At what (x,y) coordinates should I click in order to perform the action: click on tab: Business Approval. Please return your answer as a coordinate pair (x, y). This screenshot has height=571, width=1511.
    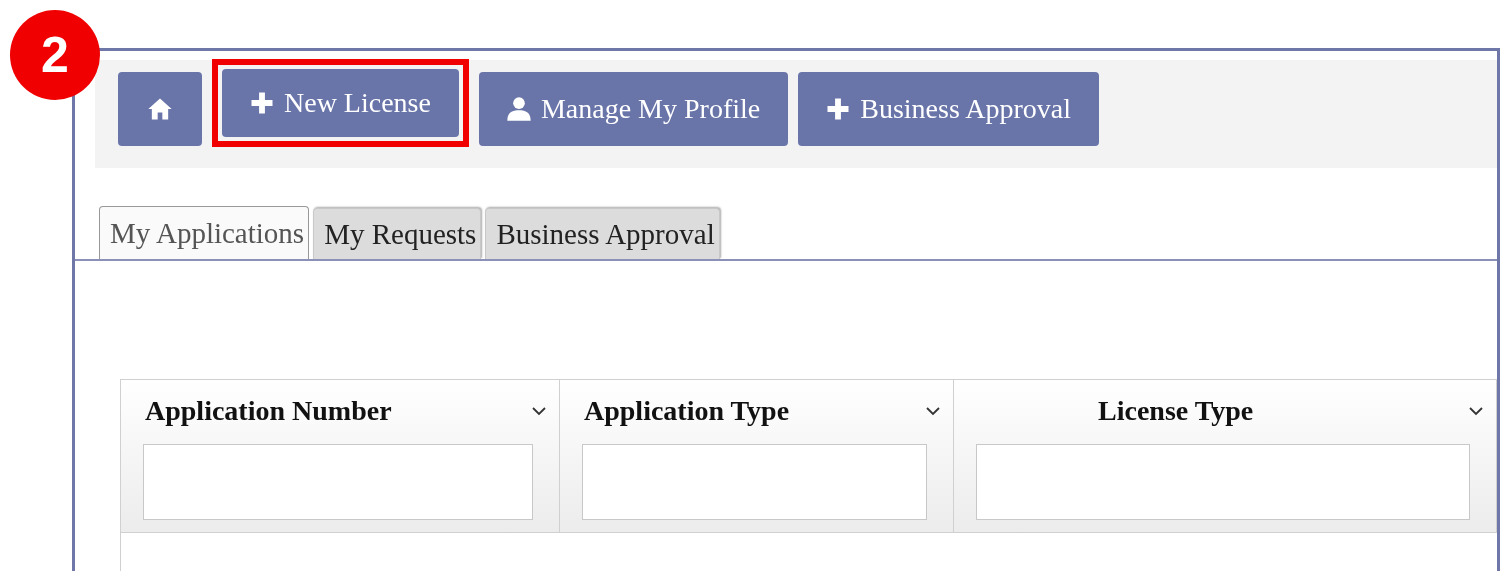
    Looking at the image, I should click on (602, 233).